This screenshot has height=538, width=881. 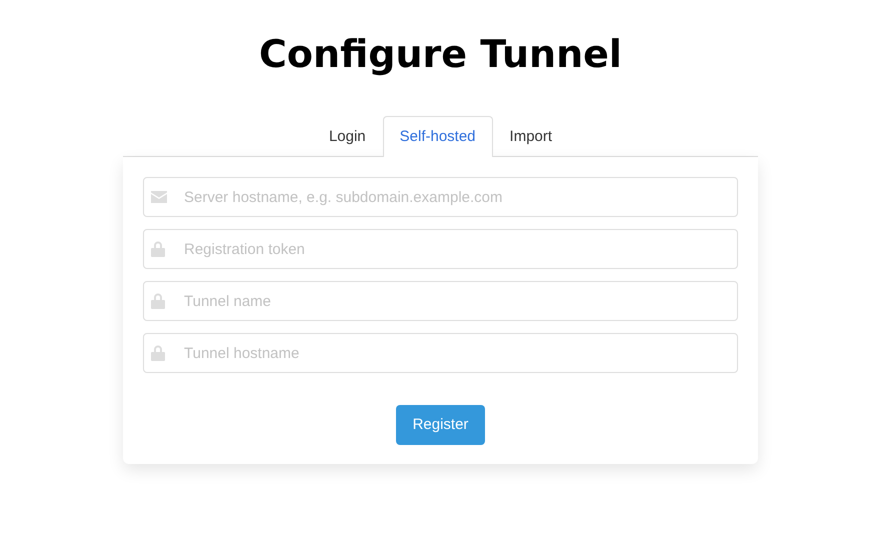 I want to click on tab: Self-hosted, so click(x=437, y=136).